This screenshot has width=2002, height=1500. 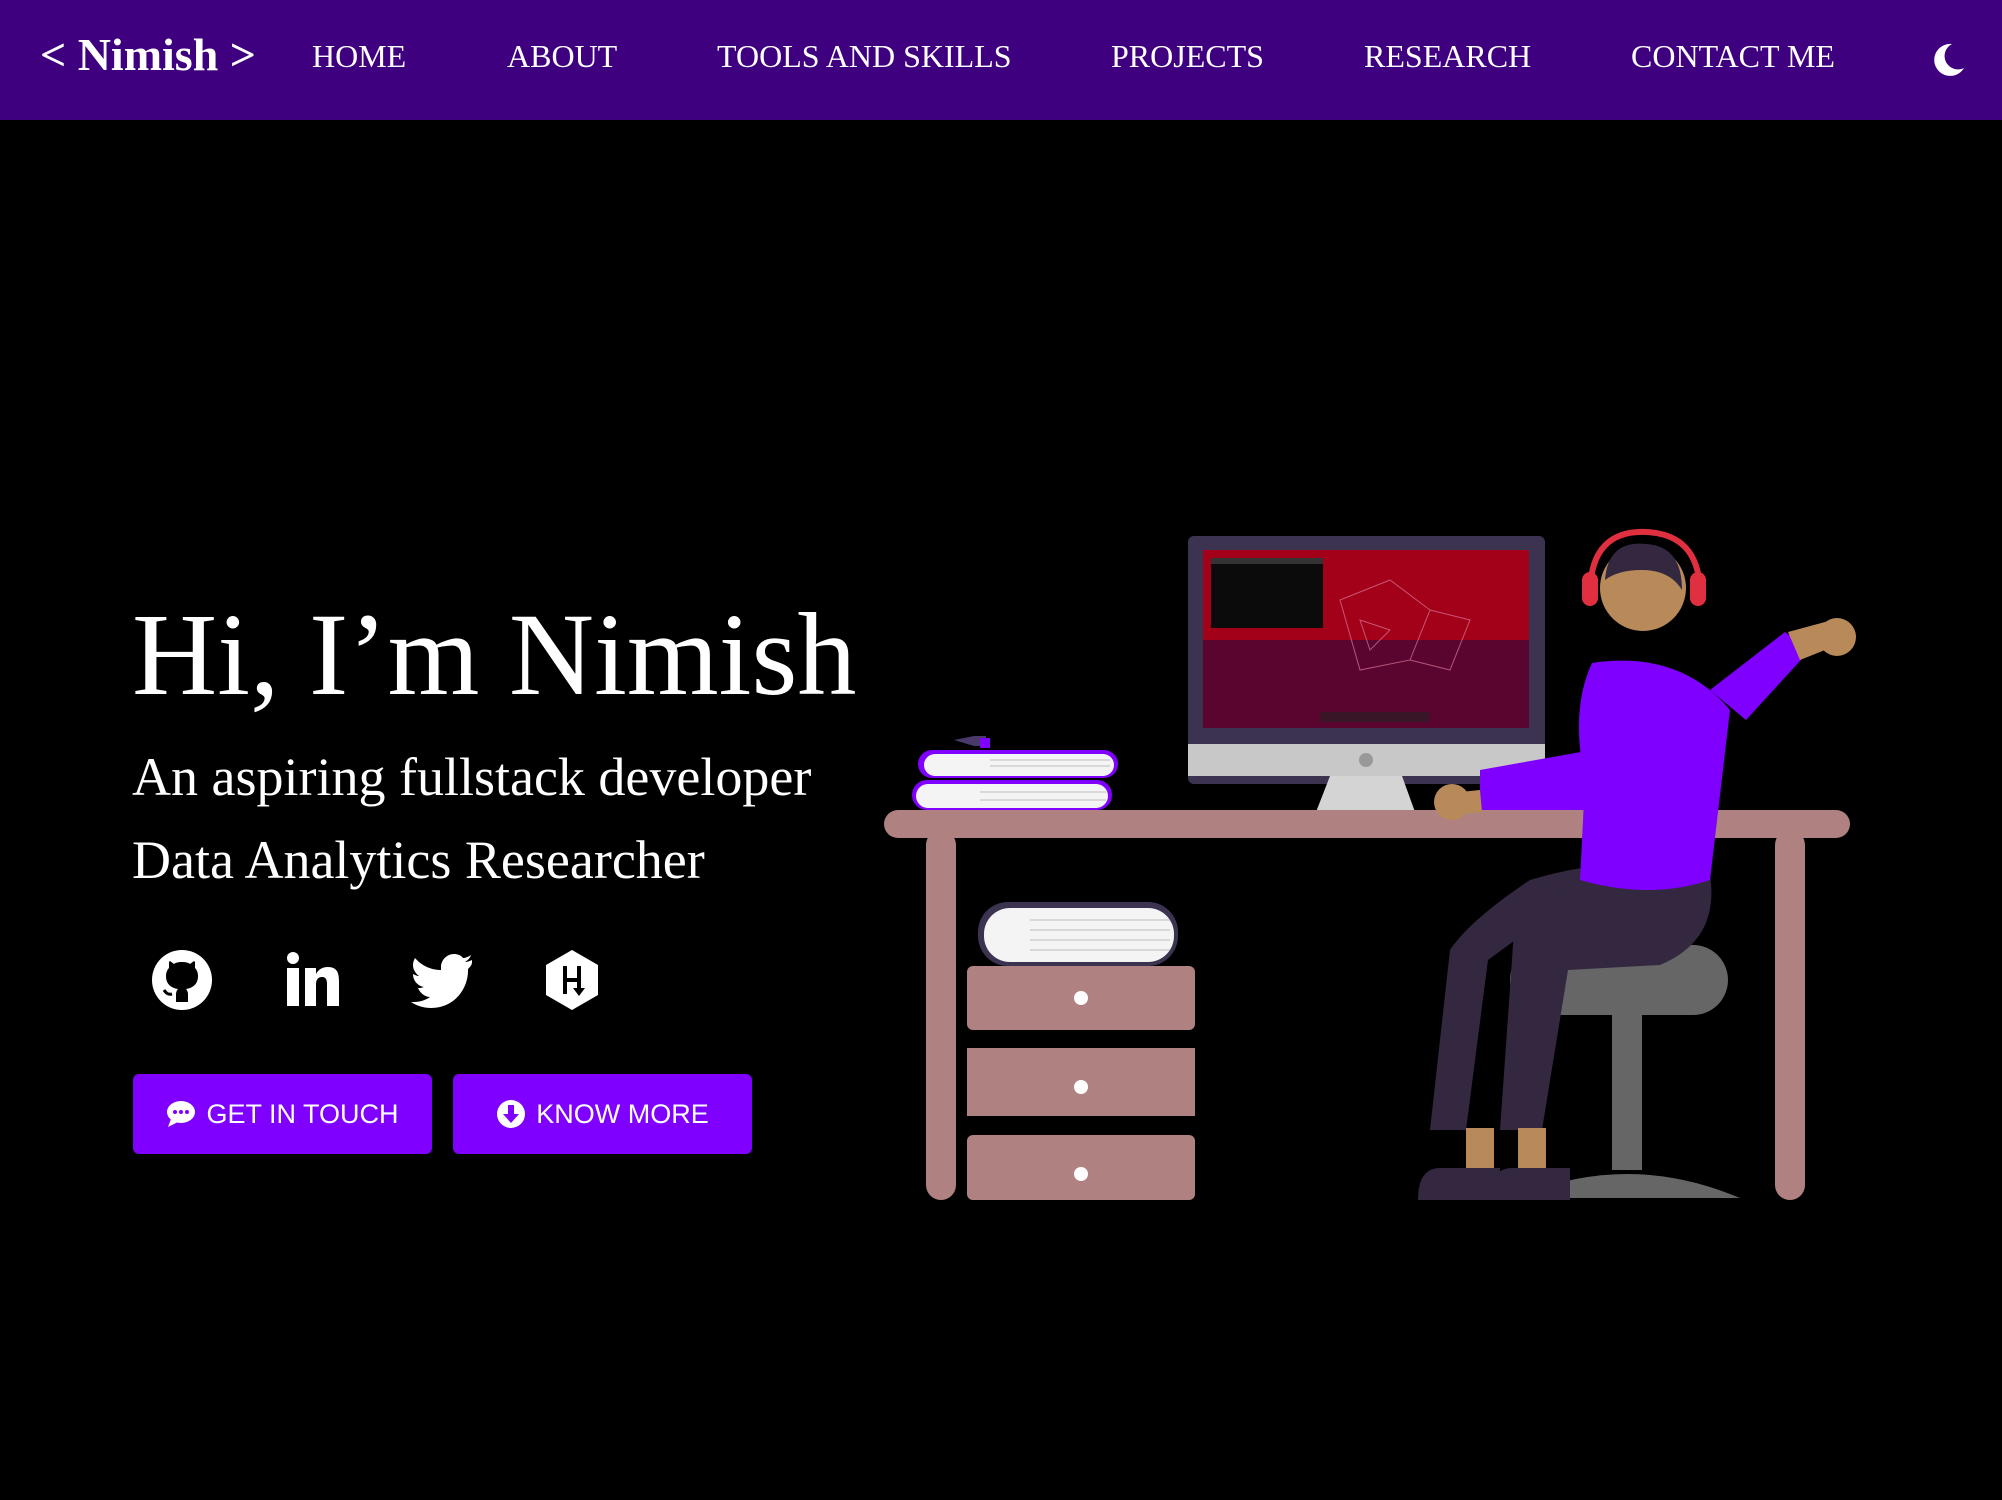 What do you see at coordinates (1187, 56) in the screenshot?
I see `nav-projects: PROJECTS` at bounding box center [1187, 56].